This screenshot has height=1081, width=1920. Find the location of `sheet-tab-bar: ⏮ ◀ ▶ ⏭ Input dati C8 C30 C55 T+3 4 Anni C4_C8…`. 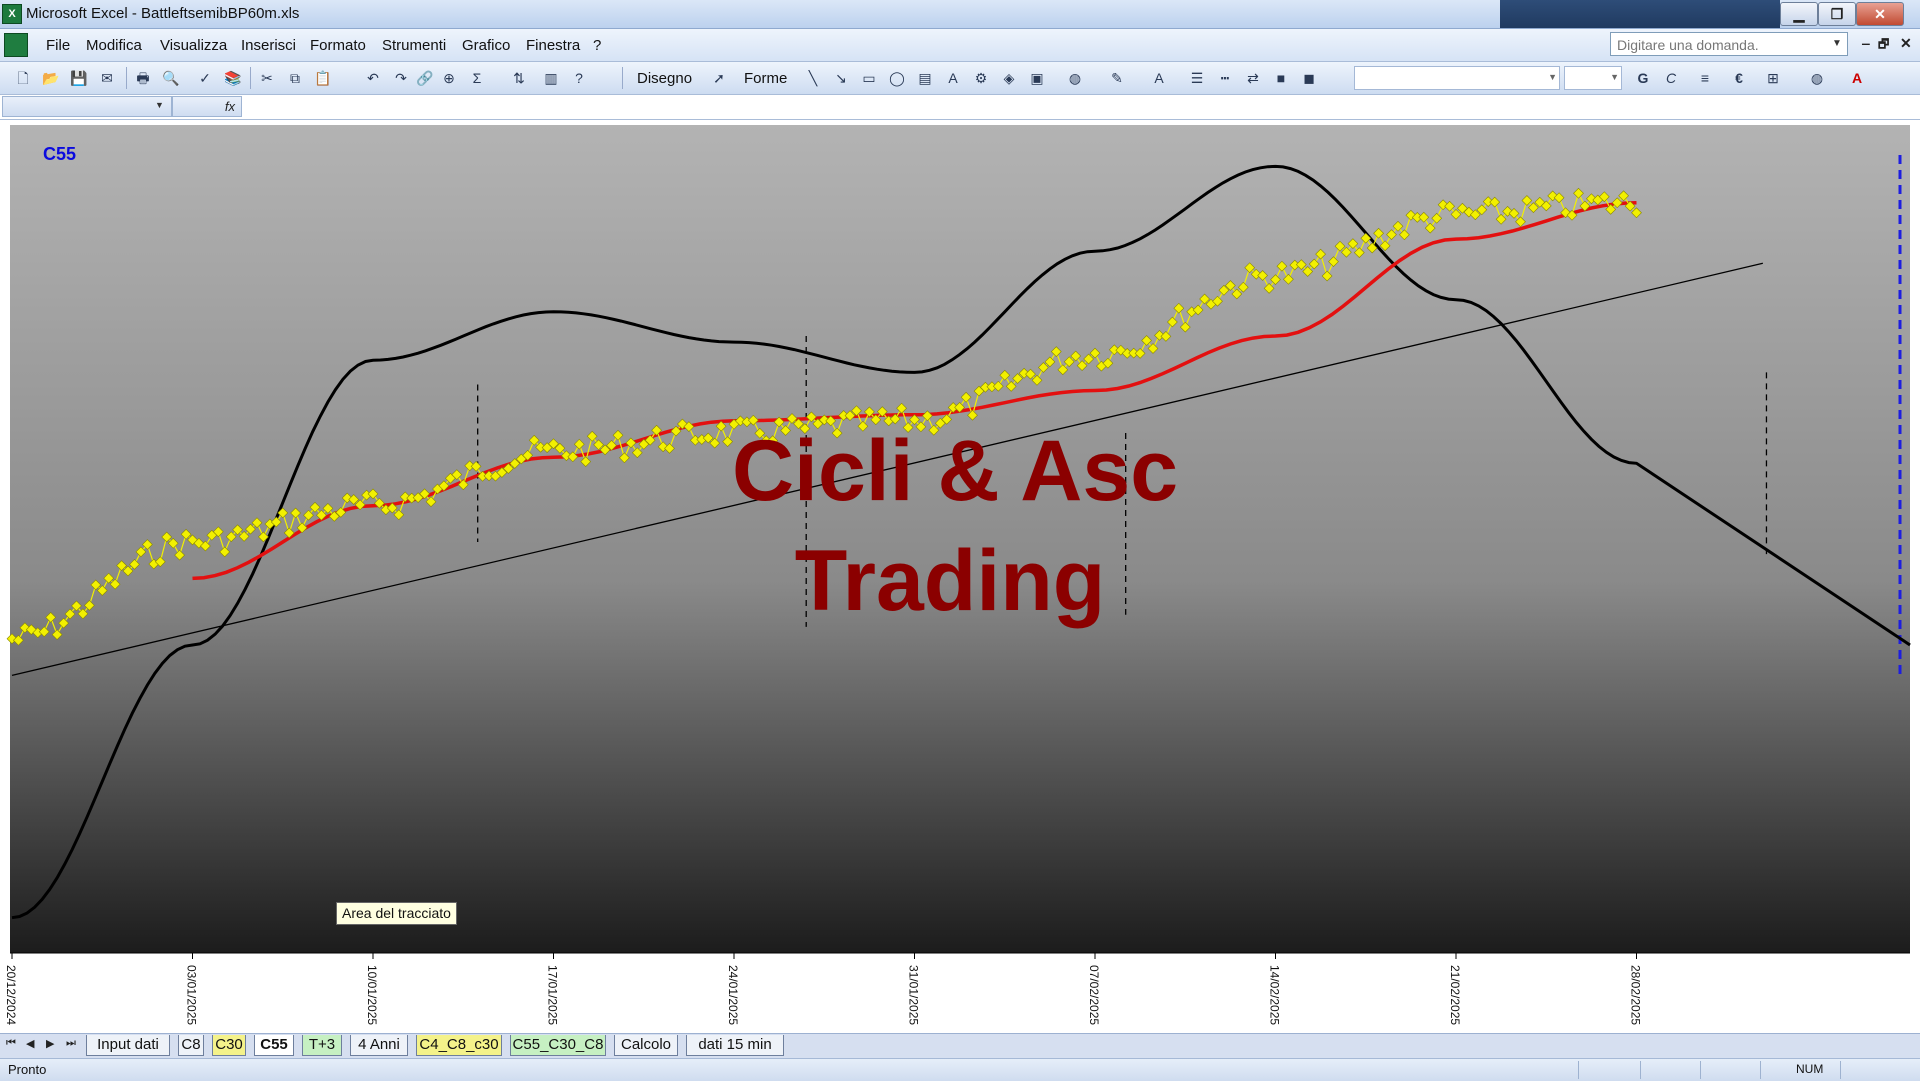

sheet-tab-bar: ⏮ ◀ ▶ ⏭ Input dati C8 C30 C55 T+3 4 Anni C4_C8… is located at coordinates (960, 1045).